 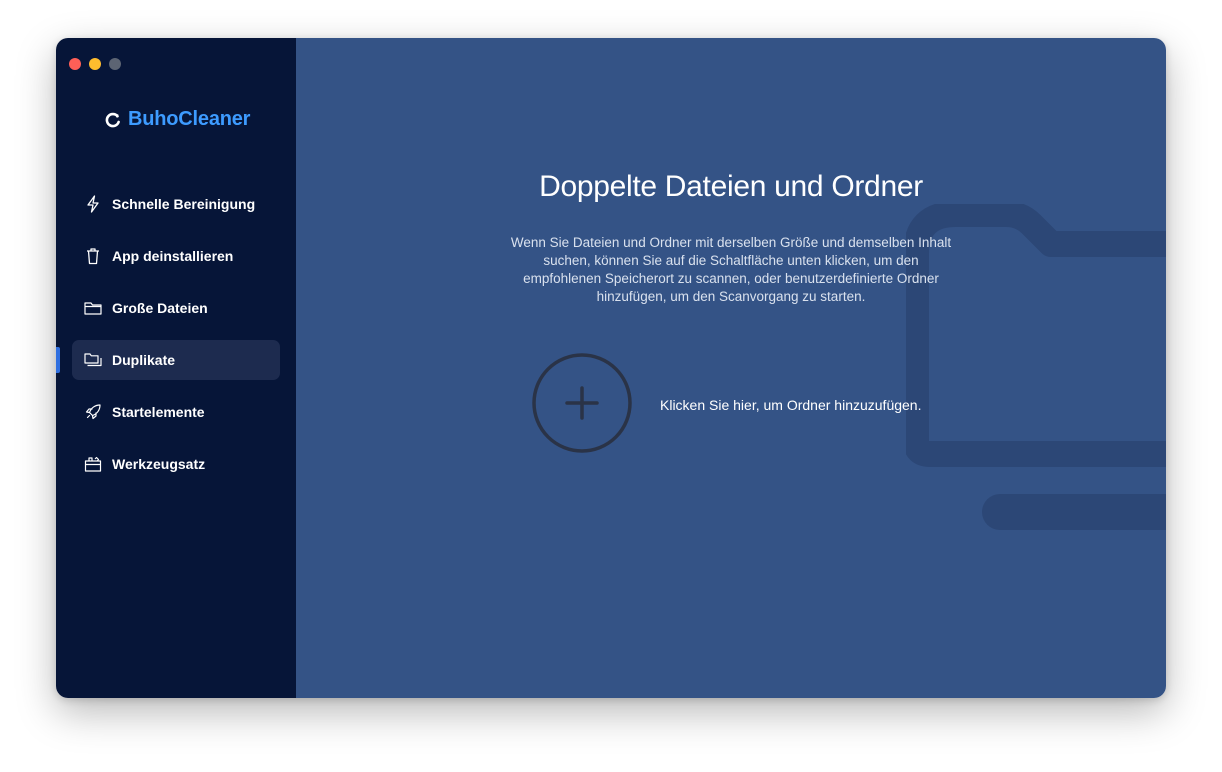 I want to click on sidebar-item-duplicates: Duplikate, so click(x=176, y=360).